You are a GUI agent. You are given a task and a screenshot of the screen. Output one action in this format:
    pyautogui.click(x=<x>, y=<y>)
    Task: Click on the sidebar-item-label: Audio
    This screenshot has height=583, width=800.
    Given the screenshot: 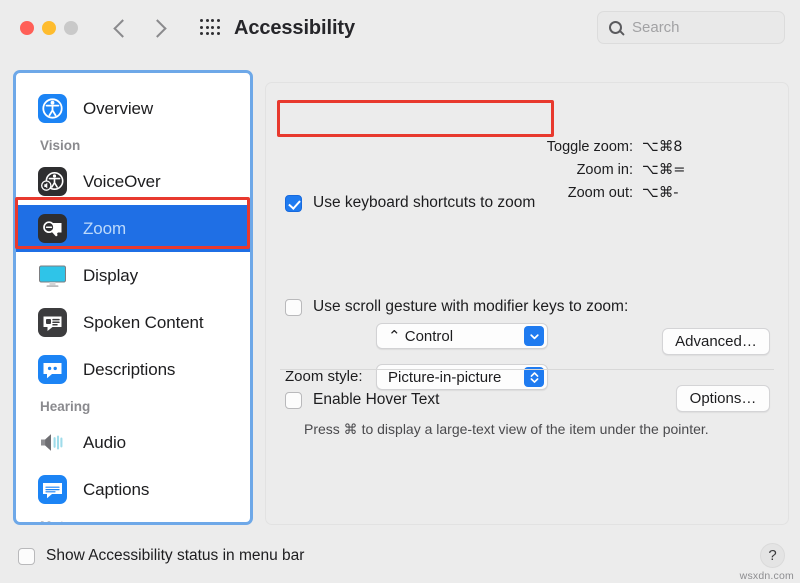 What is the action you would take?
    pyautogui.click(x=104, y=442)
    